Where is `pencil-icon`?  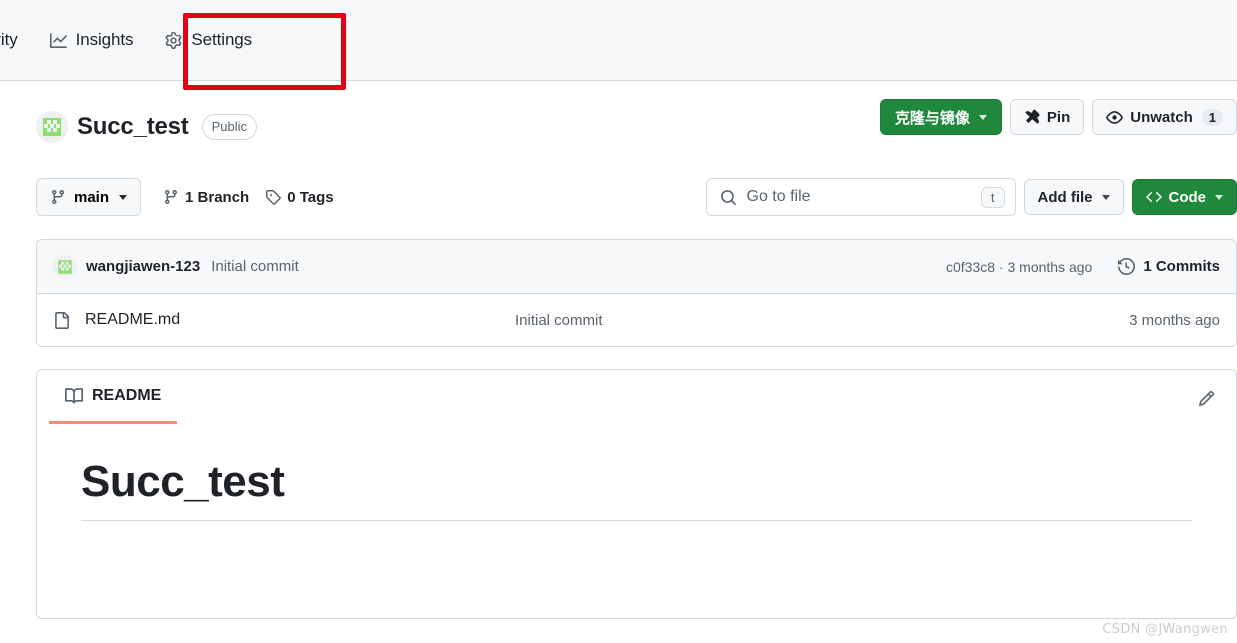 pencil-icon is located at coordinates (1206, 398).